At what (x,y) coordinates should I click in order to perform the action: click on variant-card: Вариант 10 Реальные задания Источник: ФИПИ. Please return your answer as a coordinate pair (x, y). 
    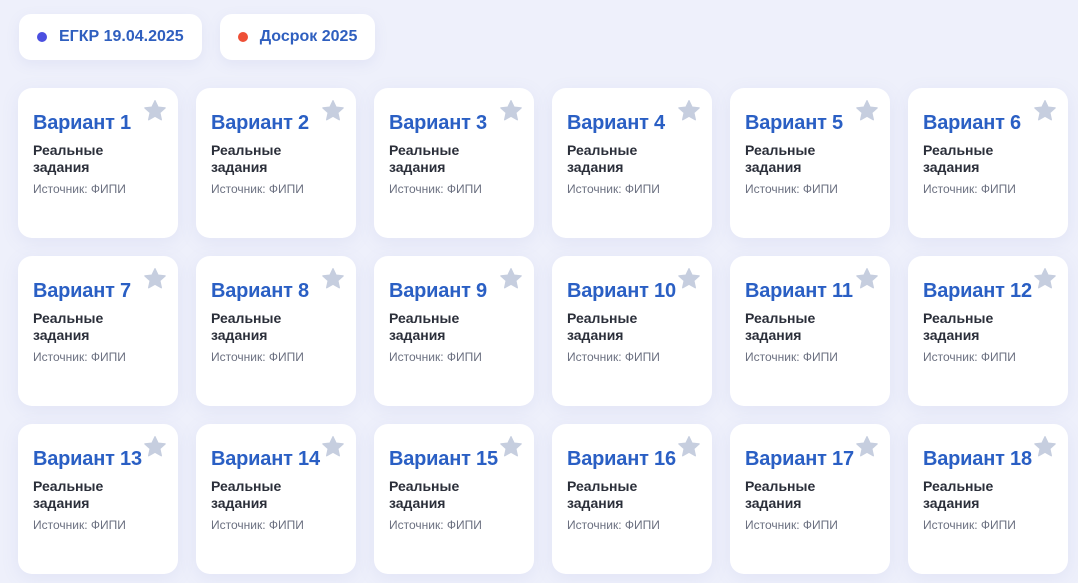
    Looking at the image, I should click on (632, 331).